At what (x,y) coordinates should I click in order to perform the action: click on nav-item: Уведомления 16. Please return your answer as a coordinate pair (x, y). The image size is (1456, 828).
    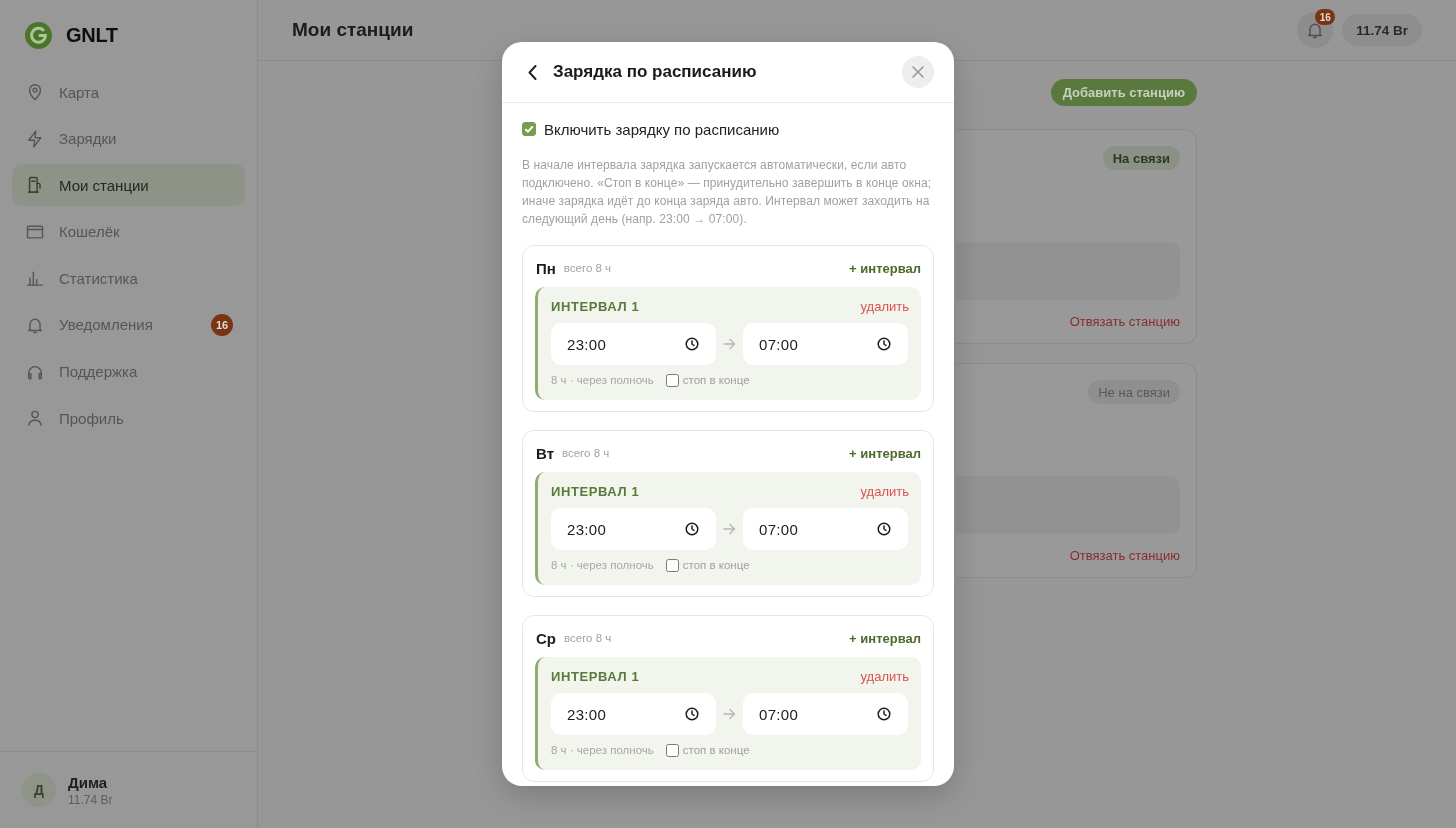
    Looking at the image, I should click on (128, 324).